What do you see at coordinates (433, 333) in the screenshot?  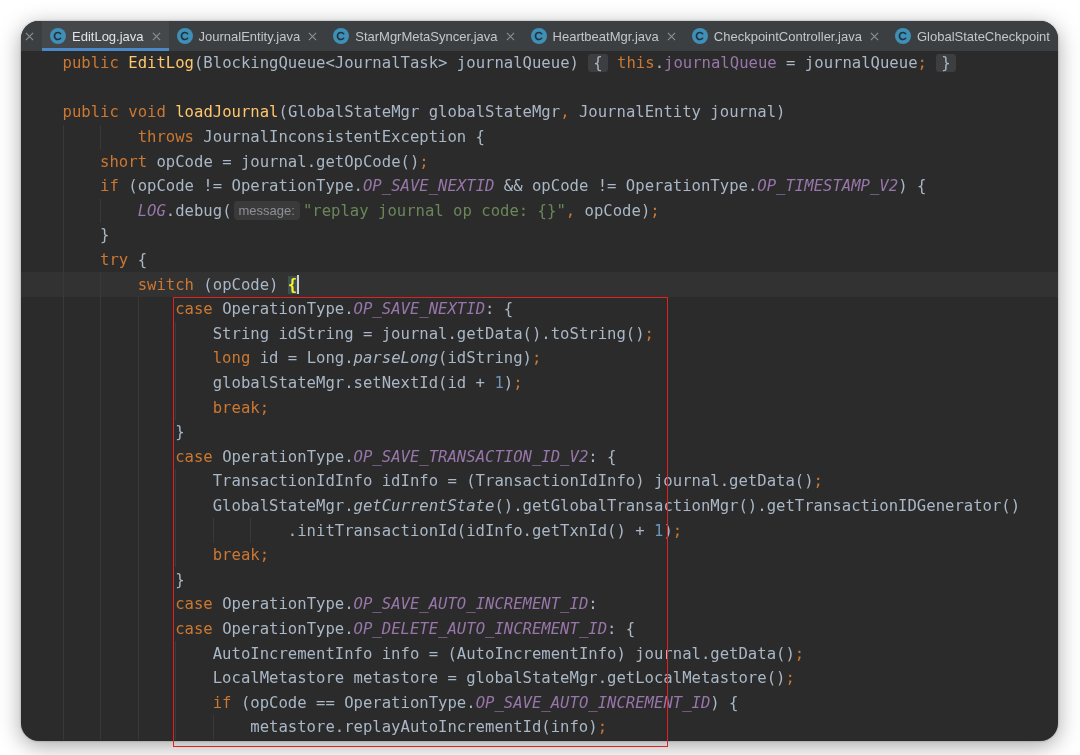 I see `code-line: String idString = journal.getData().toString();` at bounding box center [433, 333].